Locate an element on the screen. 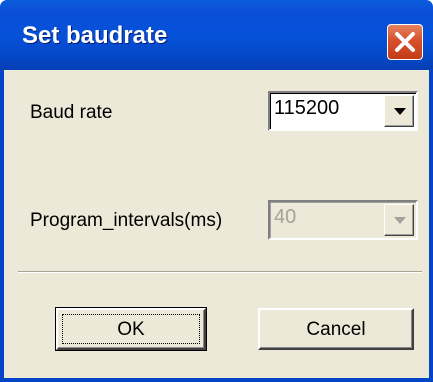 This screenshot has height=382, width=433. program-intervals-select: 40 is located at coordinates (343, 220).